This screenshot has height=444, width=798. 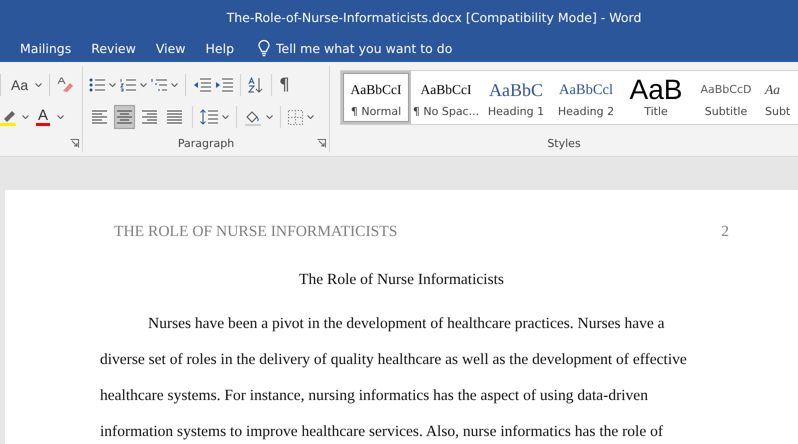 I want to click on page-number: 2, so click(x=725, y=232).